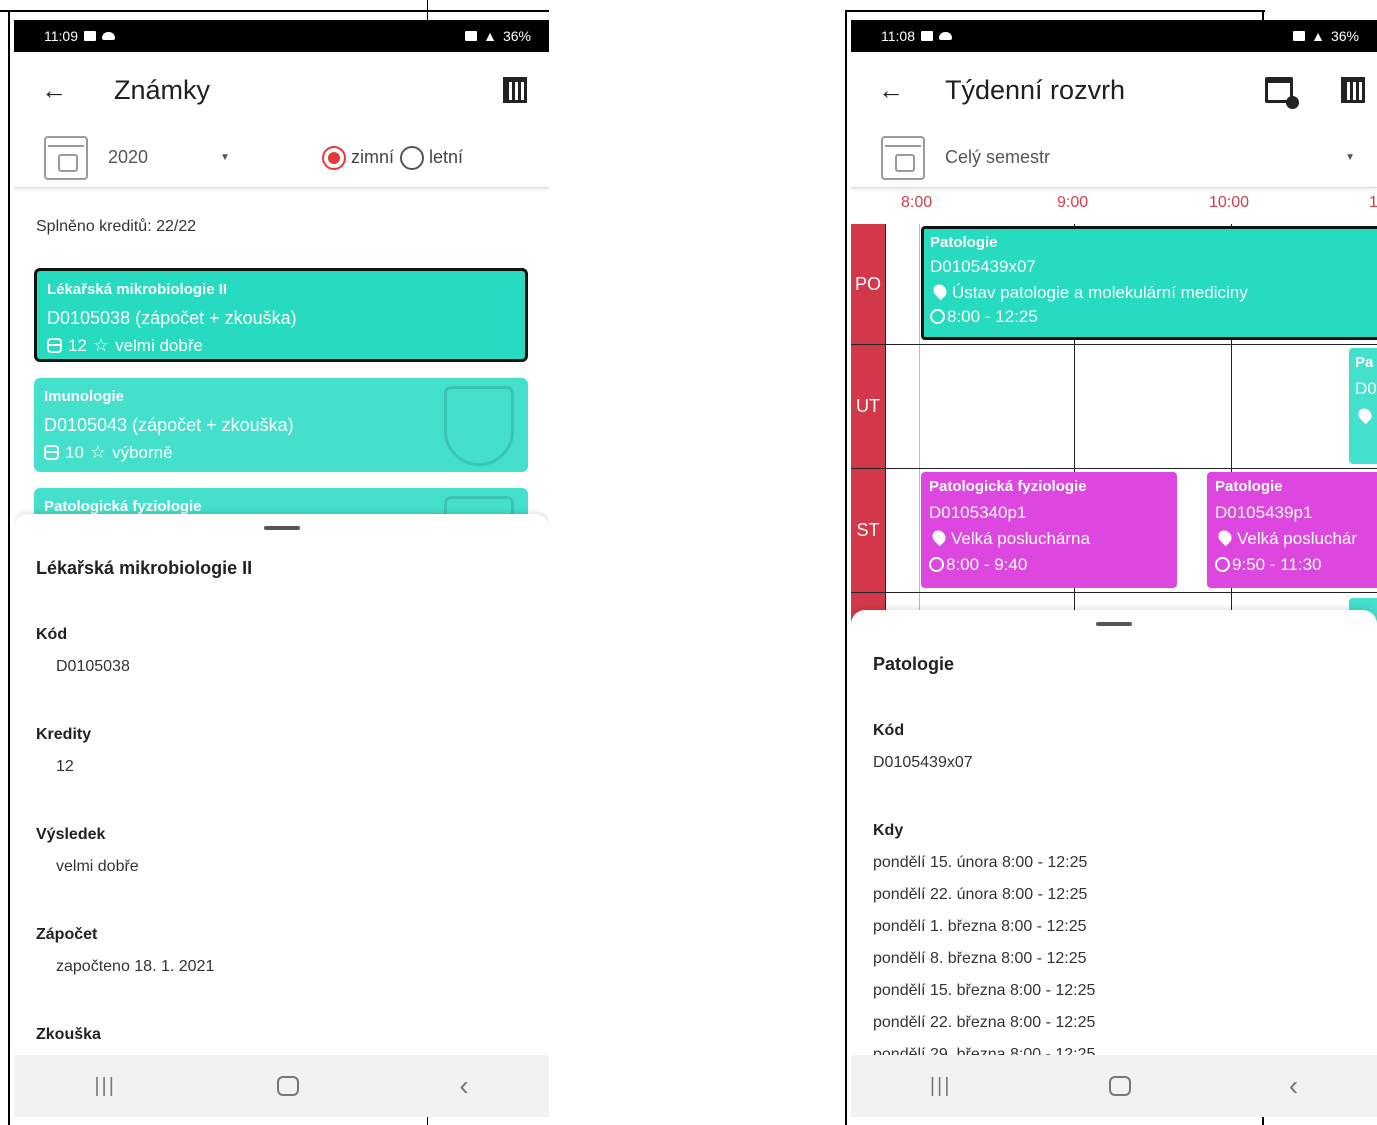 Image resolution: width=1377 pixels, height=1125 pixels. Describe the element at coordinates (997, 157) in the screenshot. I see `semester-select: Celý semestr` at that location.